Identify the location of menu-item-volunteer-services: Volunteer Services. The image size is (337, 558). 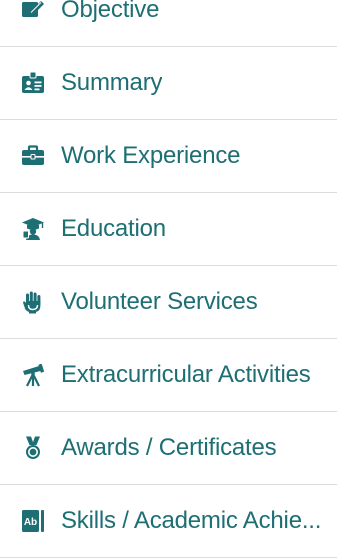
(168, 302).